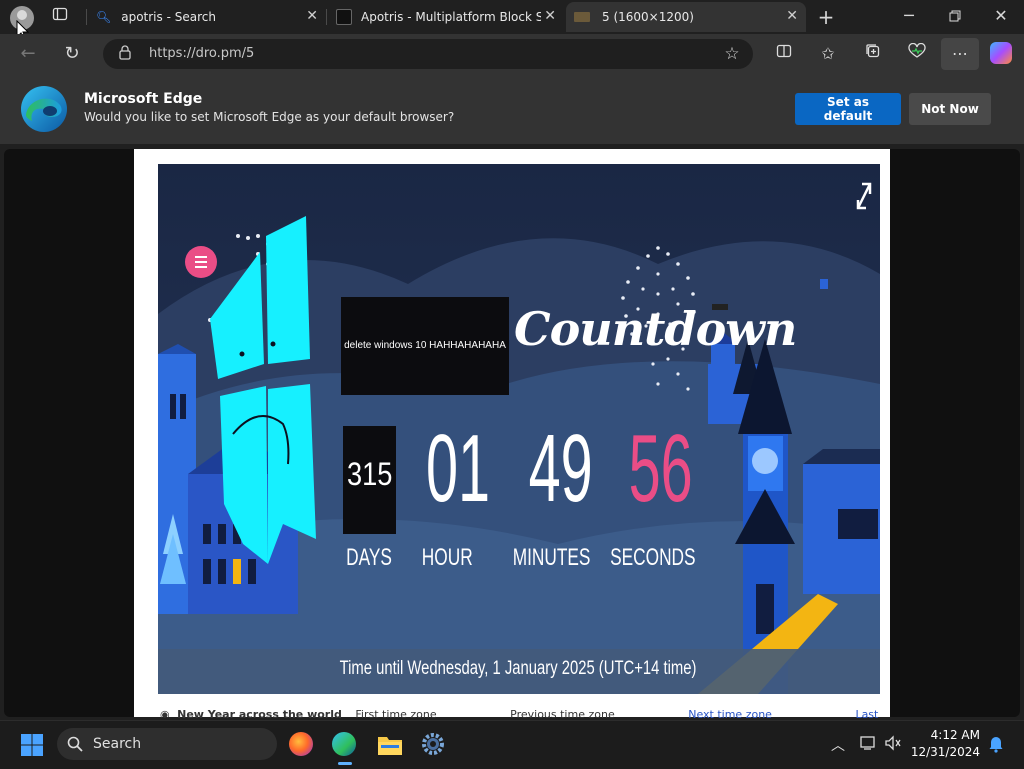 The width and height of the screenshot is (1024, 769). Describe the element at coordinates (72, 54) in the screenshot. I see `refresh-icon: ↻` at that location.